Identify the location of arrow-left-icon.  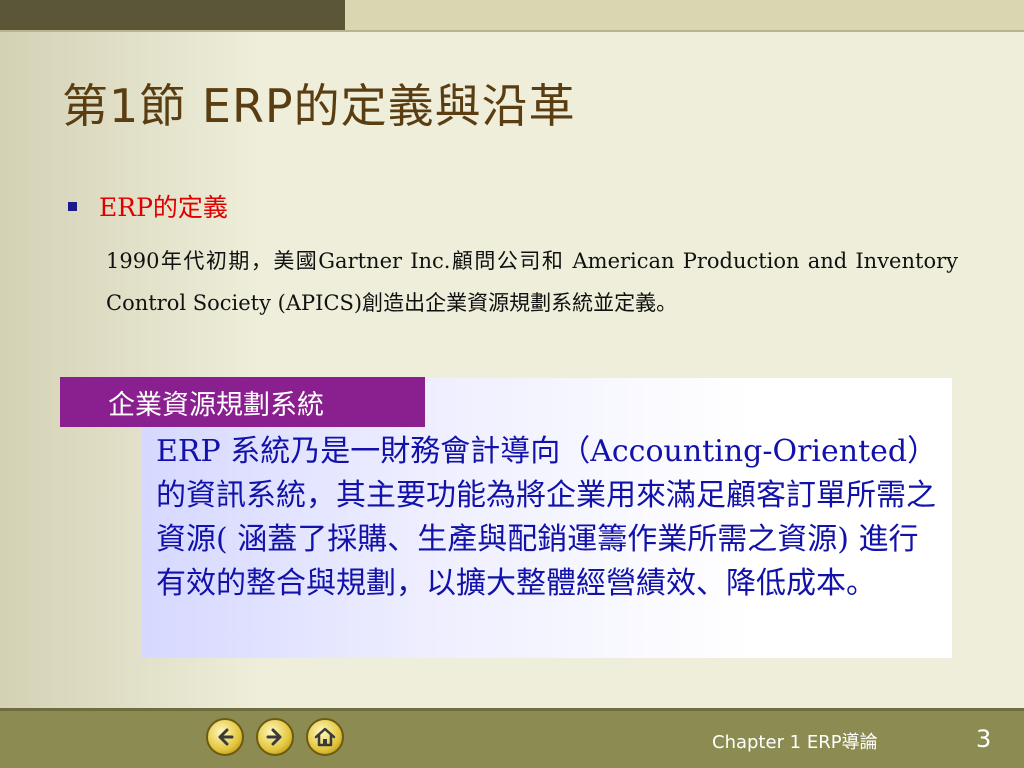
(226, 737).